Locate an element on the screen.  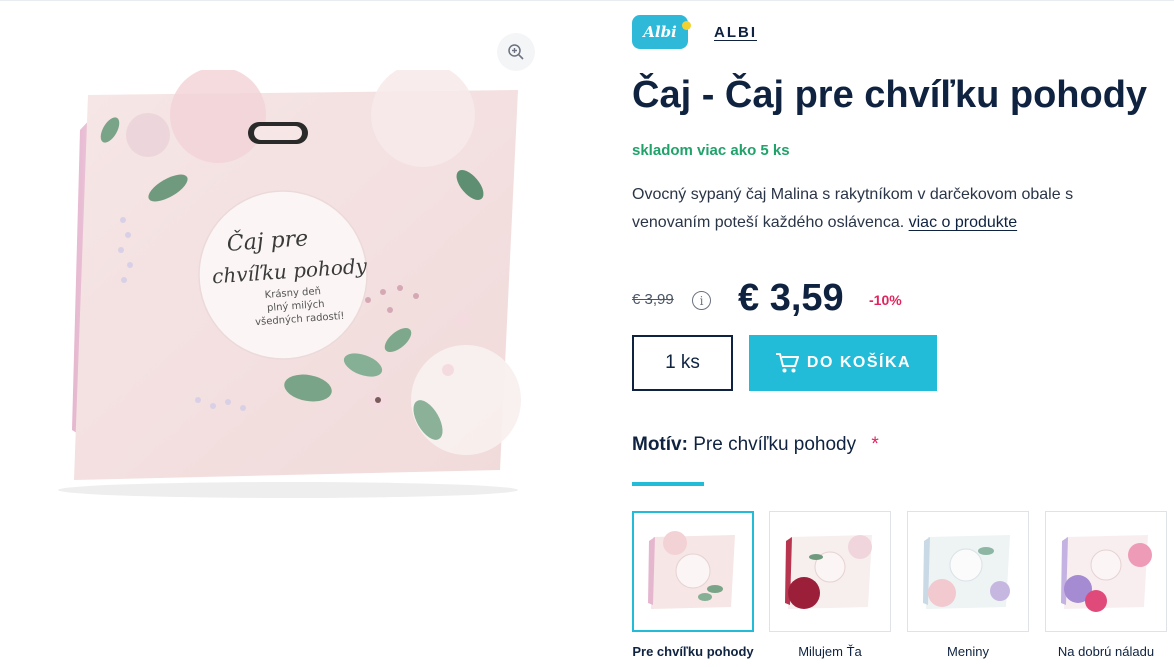
add-to-cart-label: DO KOŠÍKA is located at coordinates (859, 362).